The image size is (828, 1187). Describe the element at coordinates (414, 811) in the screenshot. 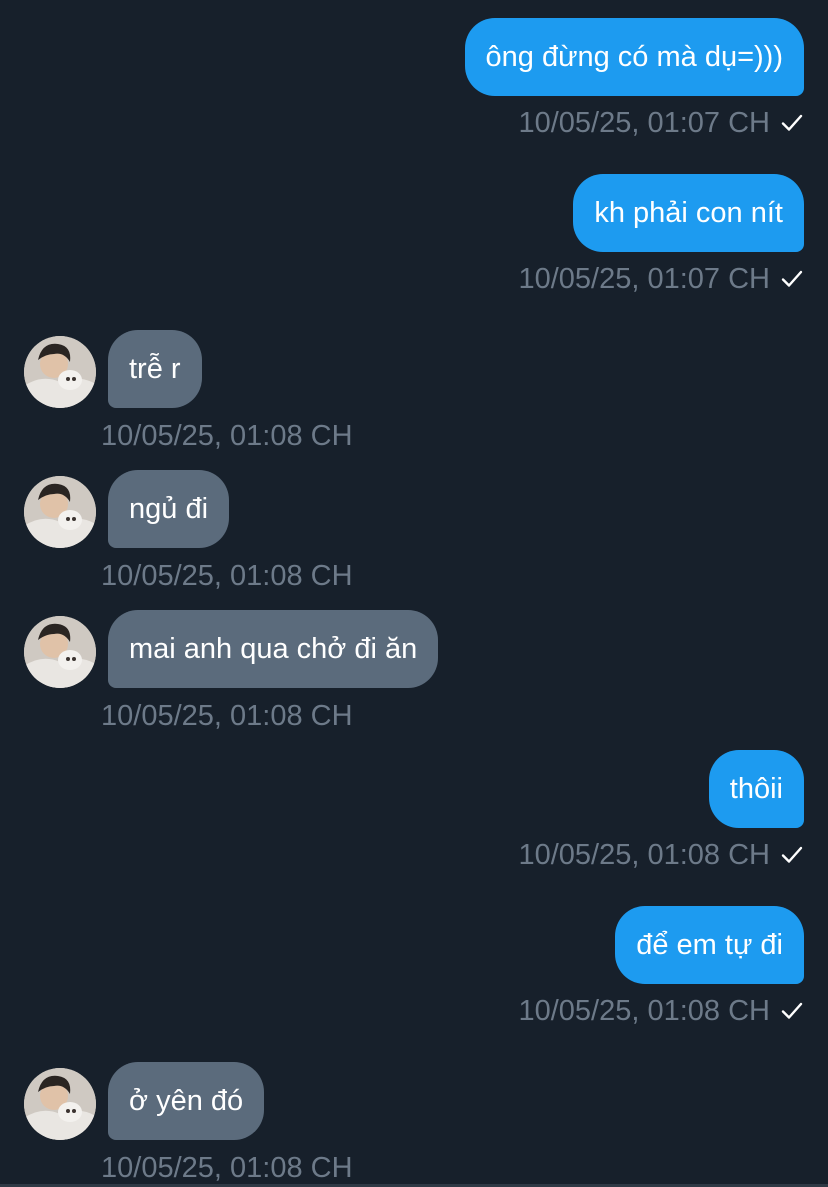

I see `message-row: thôii 10/05/25, 01:08 CH` at that location.